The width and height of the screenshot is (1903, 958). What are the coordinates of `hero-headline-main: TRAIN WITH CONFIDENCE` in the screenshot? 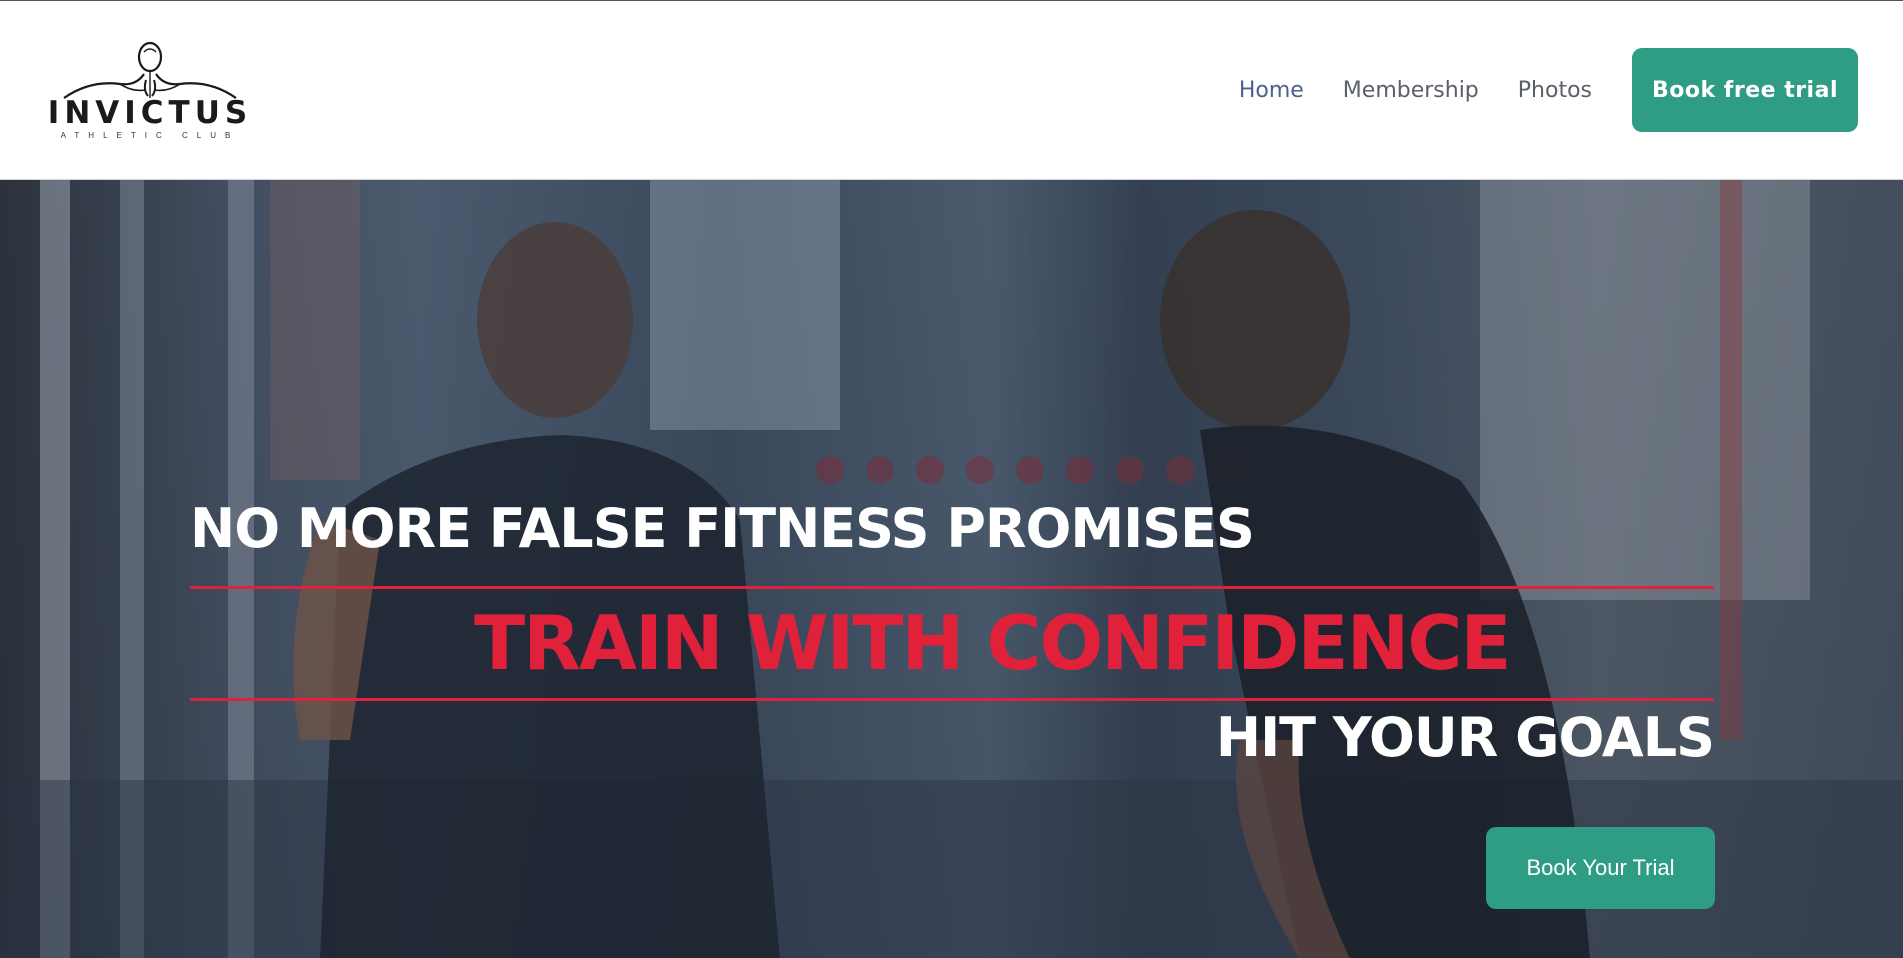 It's located at (993, 643).